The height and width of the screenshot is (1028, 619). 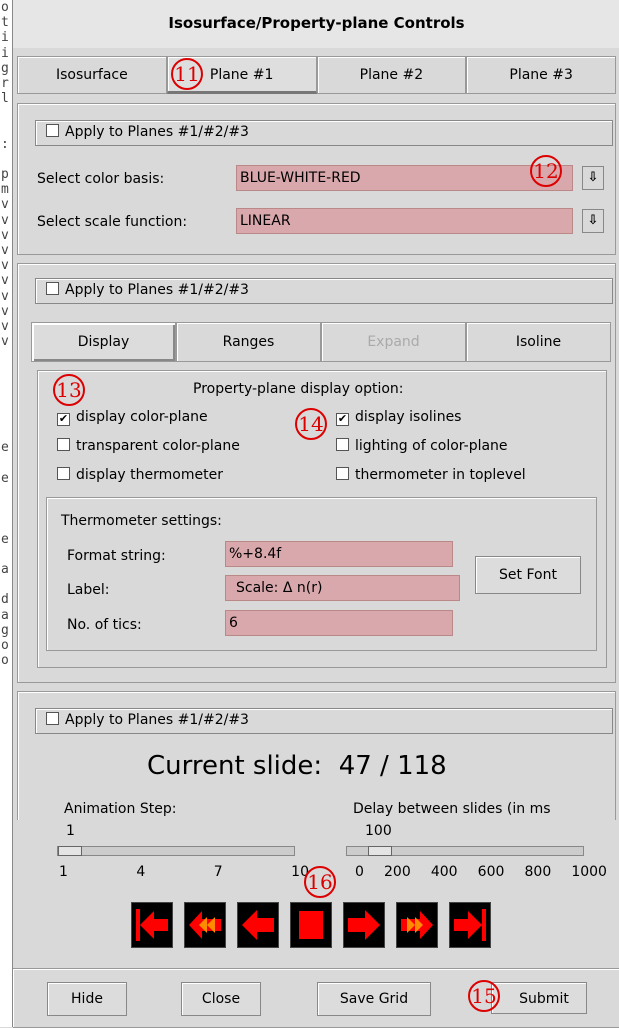 I want to click on hide-button: Hide, so click(x=87, y=999).